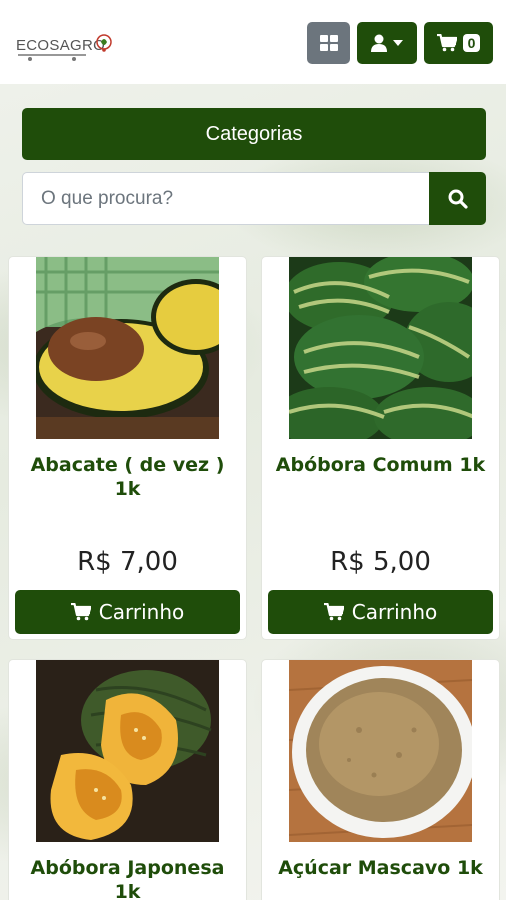 The image size is (506, 900). What do you see at coordinates (60, 45) in the screenshot?
I see `svg-text: ECOSAGRO` at bounding box center [60, 45].